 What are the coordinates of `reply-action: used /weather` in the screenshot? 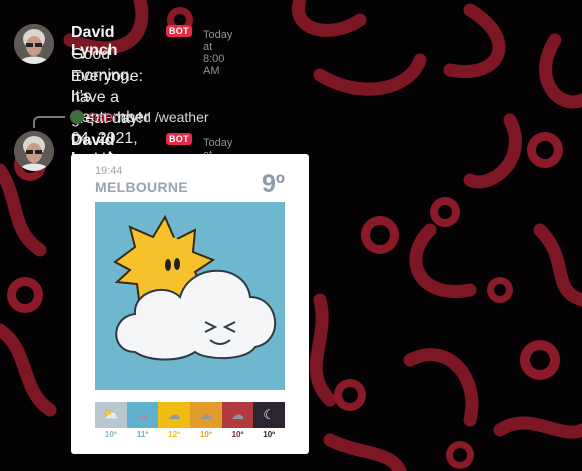 It's located at (164, 117).